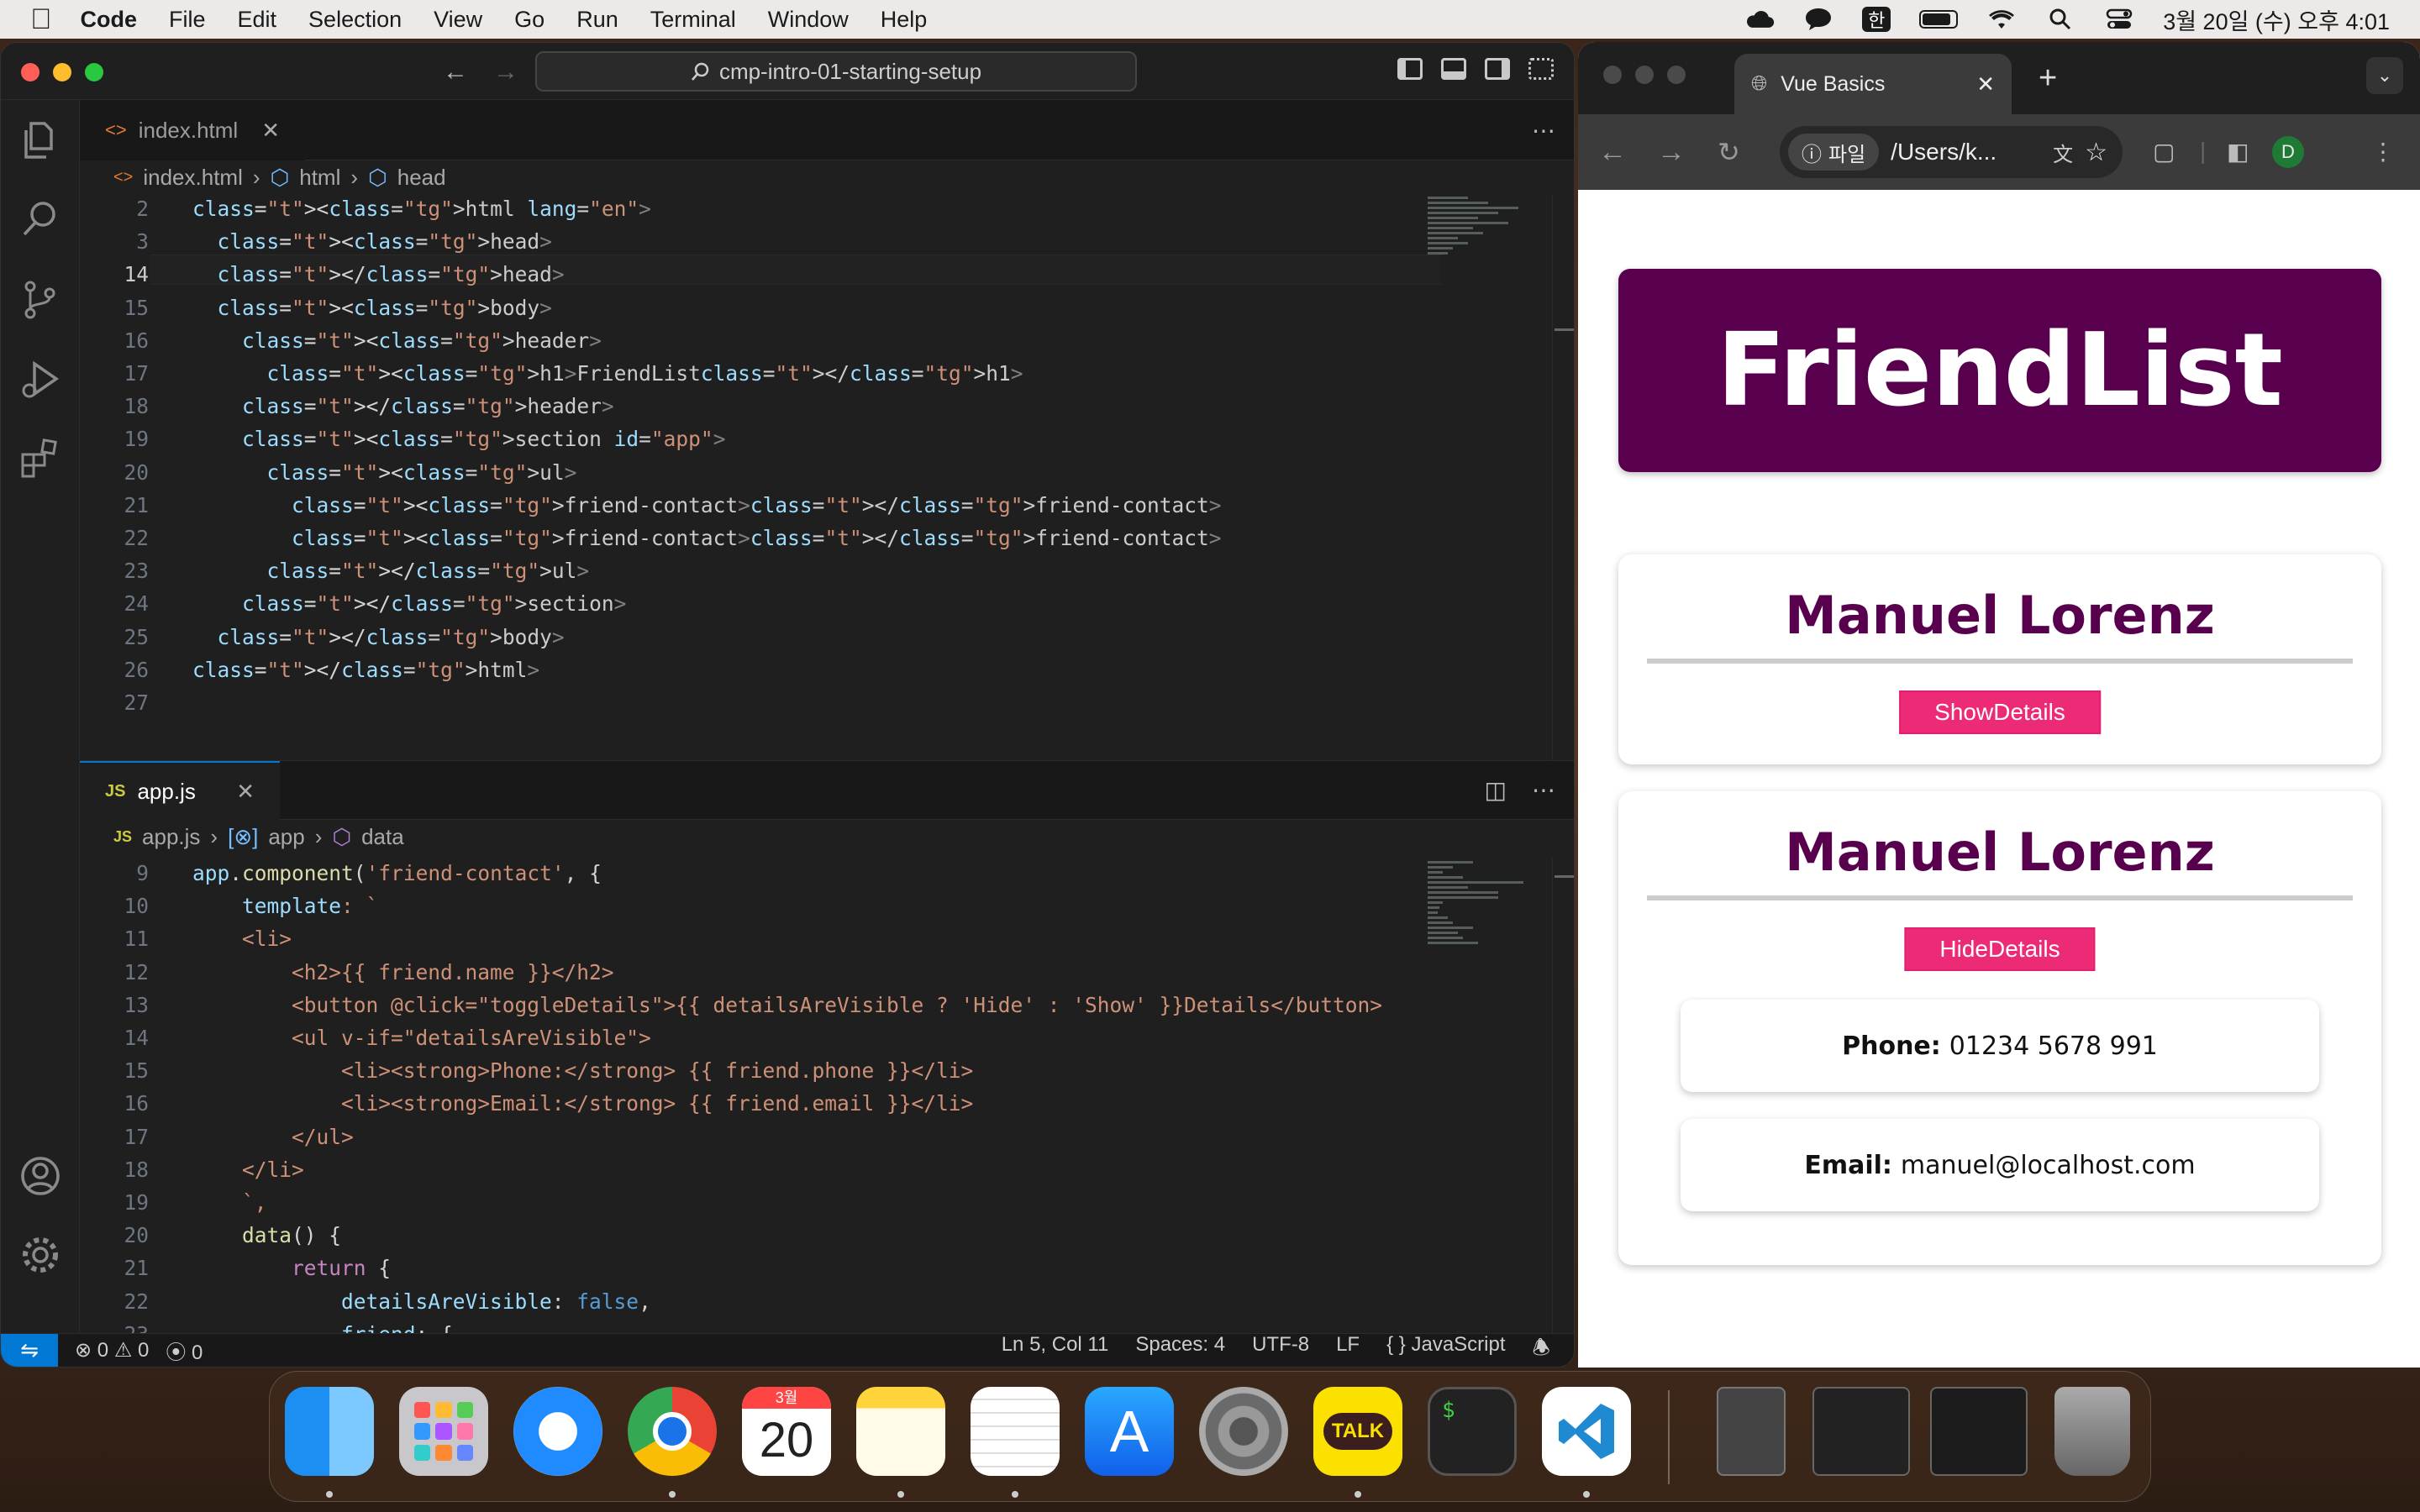 This screenshot has height=1512, width=2420. What do you see at coordinates (2164, 151) in the screenshot?
I see `extensions-puzzle-icon: ▢` at bounding box center [2164, 151].